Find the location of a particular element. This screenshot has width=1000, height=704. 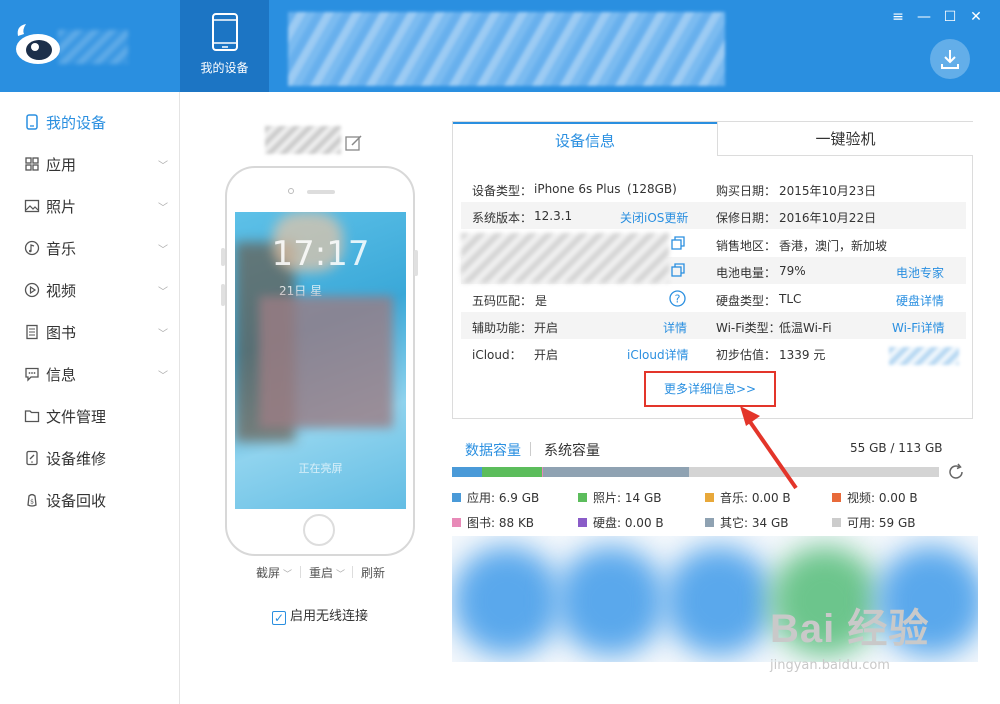

legend-label: 可用: 59 GB is located at coordinates (881, 523).